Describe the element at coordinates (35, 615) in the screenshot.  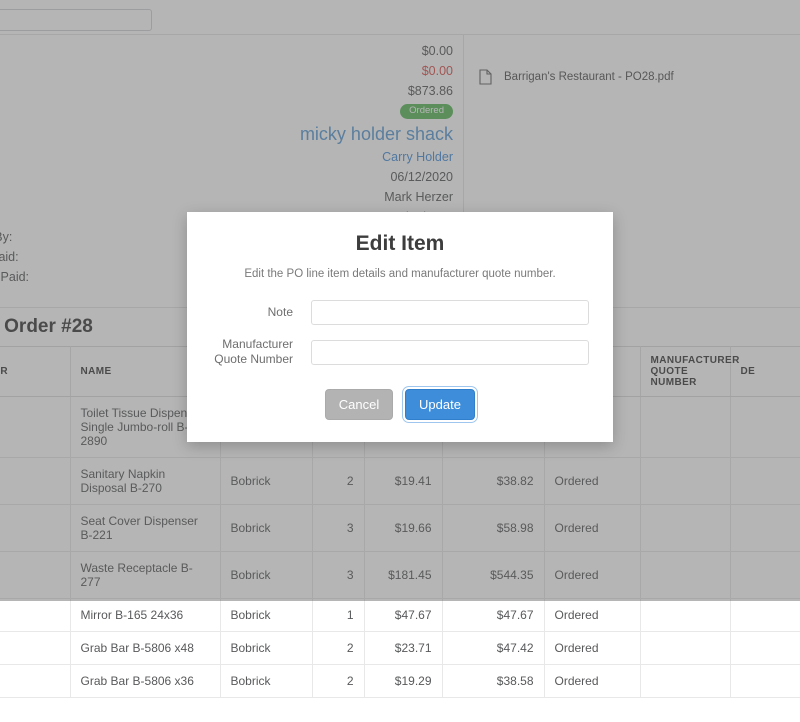
I see `cell-part-number: 2436` at that location.